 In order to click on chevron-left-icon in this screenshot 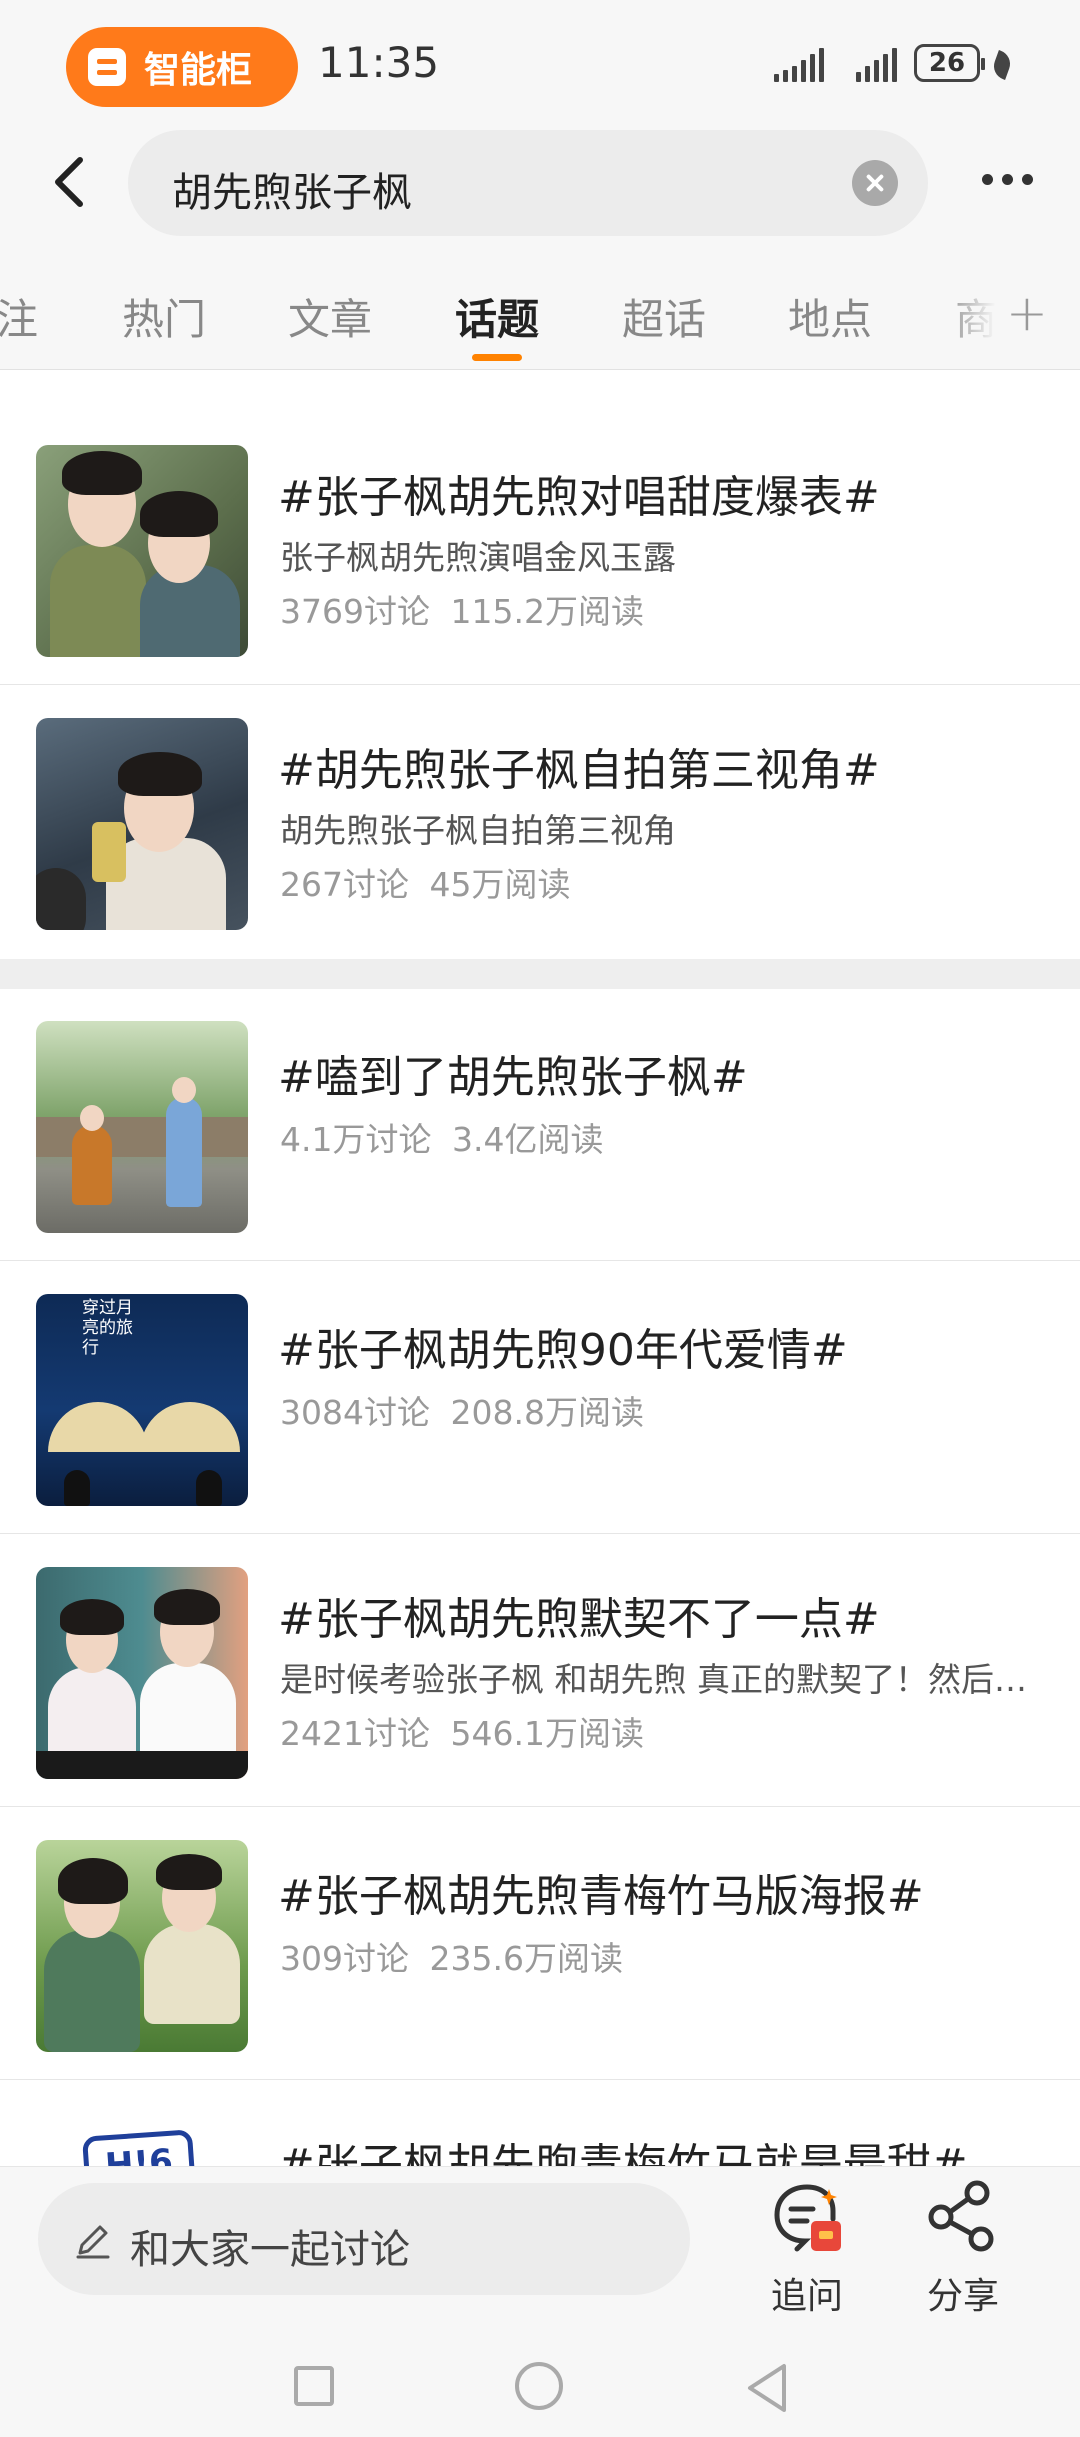, I will do `click(72, 182)`.